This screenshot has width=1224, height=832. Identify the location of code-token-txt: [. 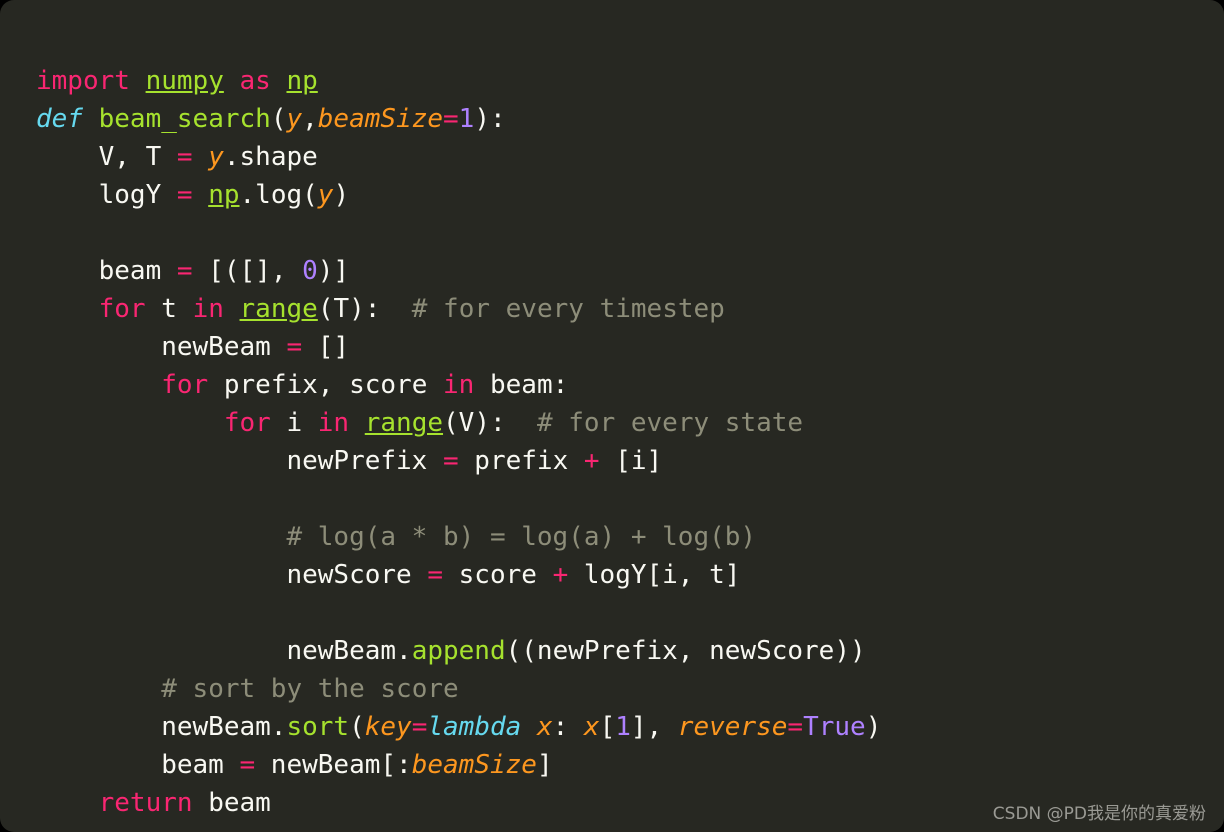
(607, 727).